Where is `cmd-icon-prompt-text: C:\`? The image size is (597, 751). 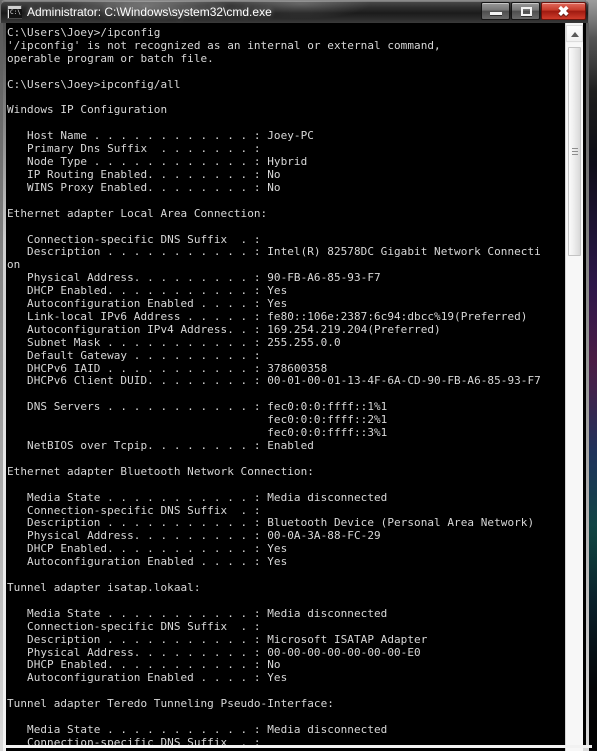 cmd-icon-prompt-text: C:\ is located at coordinates (15, 13).